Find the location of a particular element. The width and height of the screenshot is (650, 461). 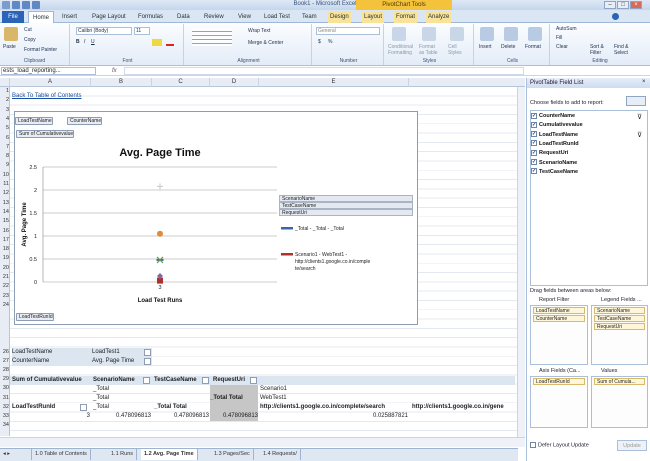

row-header: 34 is located at coordinates (5, 425).